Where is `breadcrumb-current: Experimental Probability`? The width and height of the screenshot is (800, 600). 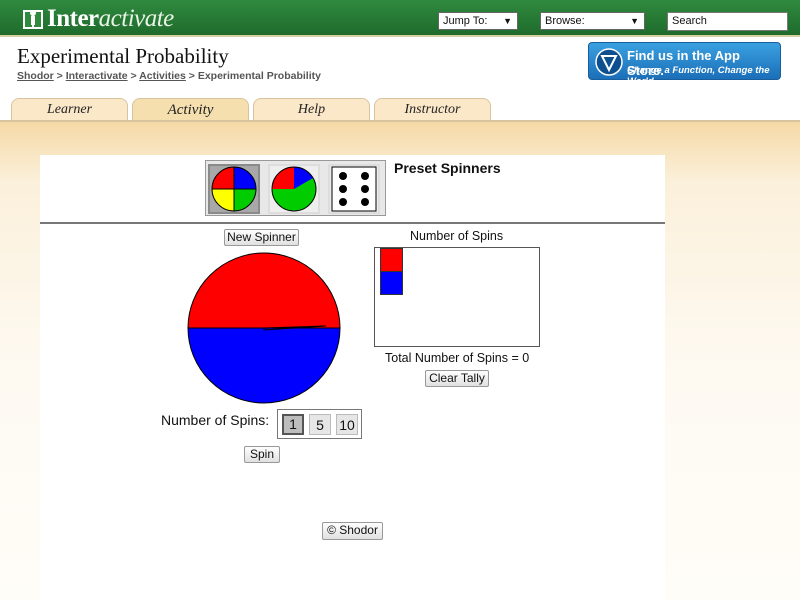
breadcrumb-current: Experimental Probability is located at coordinates (259, 76).